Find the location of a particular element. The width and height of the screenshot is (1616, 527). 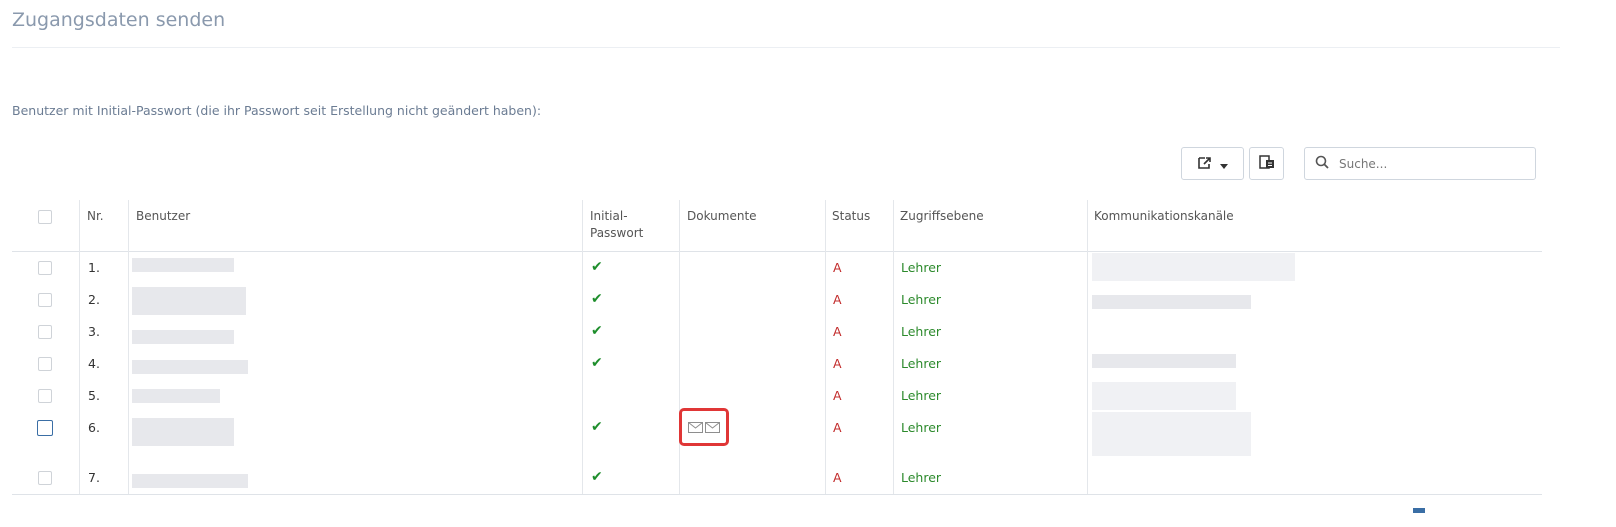

footer-control-partial is located at coordinates (1419, 510).